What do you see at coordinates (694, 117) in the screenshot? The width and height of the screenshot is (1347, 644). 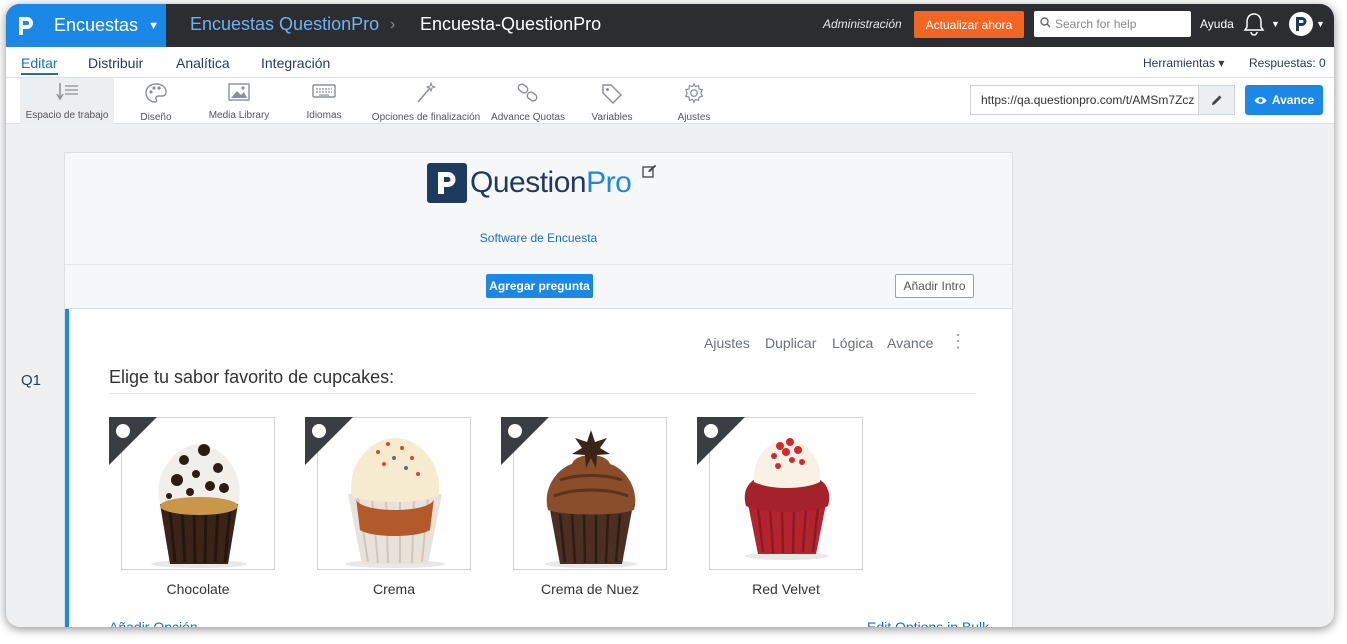 I see `tool-label: Ajustes` at bounding box center [694, 117].